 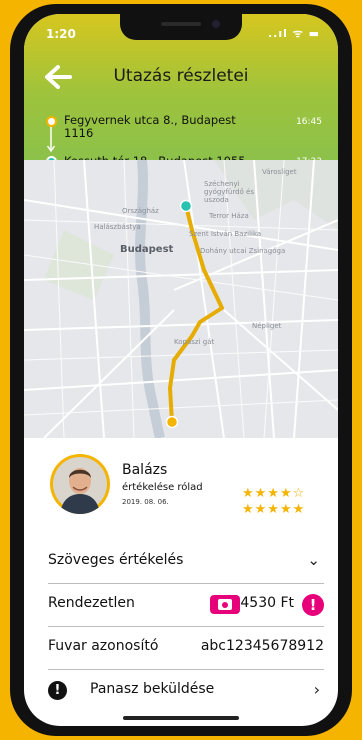 I want to click on ride-id-row: Fuvar azonosító abc12345678912, so click(x=186, y=648).